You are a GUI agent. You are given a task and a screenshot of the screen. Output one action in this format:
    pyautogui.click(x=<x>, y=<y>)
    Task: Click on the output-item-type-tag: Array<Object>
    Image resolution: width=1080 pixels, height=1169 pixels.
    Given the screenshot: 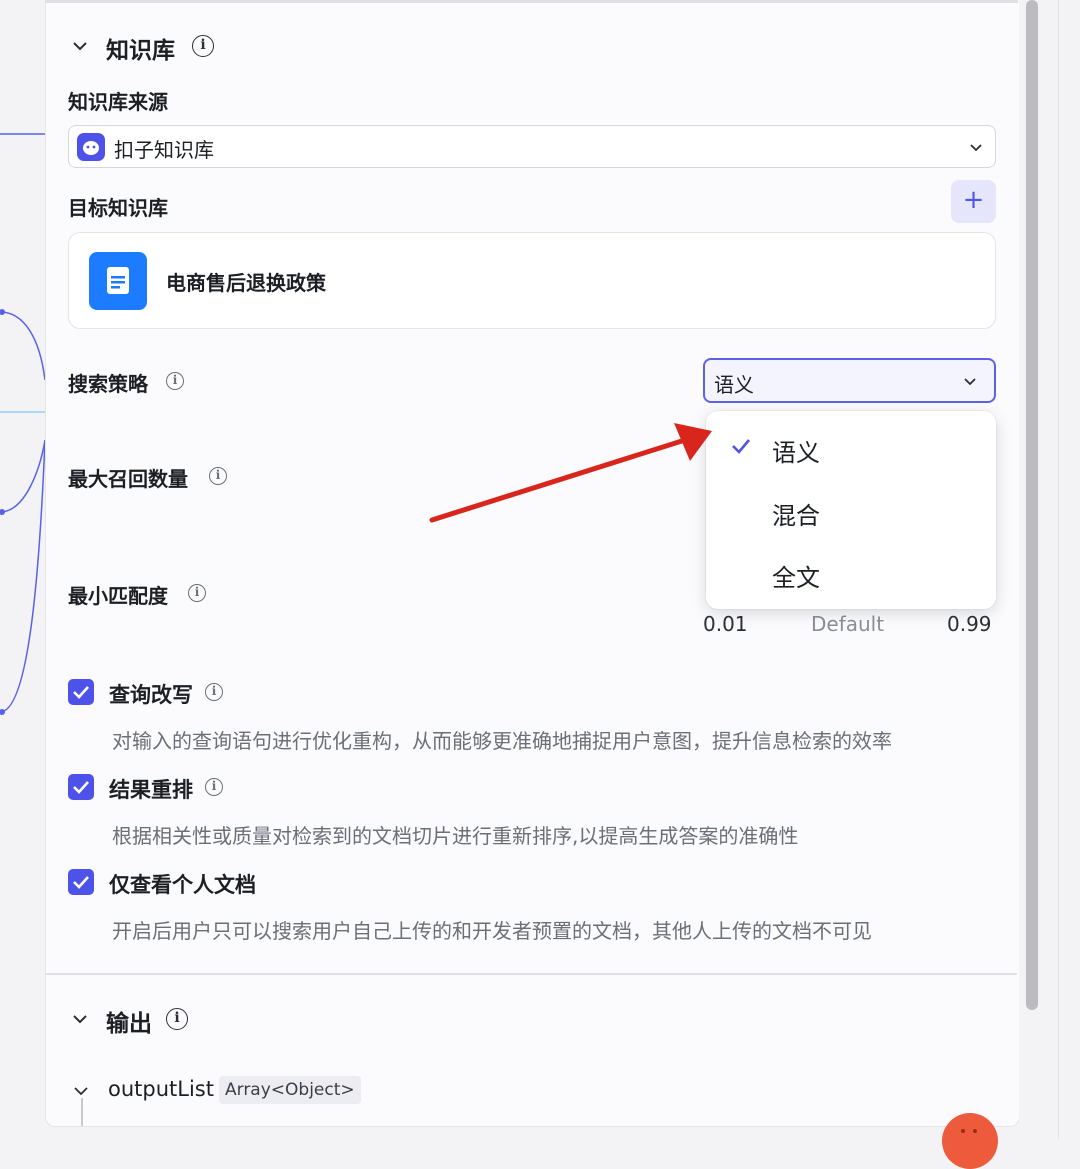 What is the action you would take?
    pyautogui.click(x=290, y=1090)
    